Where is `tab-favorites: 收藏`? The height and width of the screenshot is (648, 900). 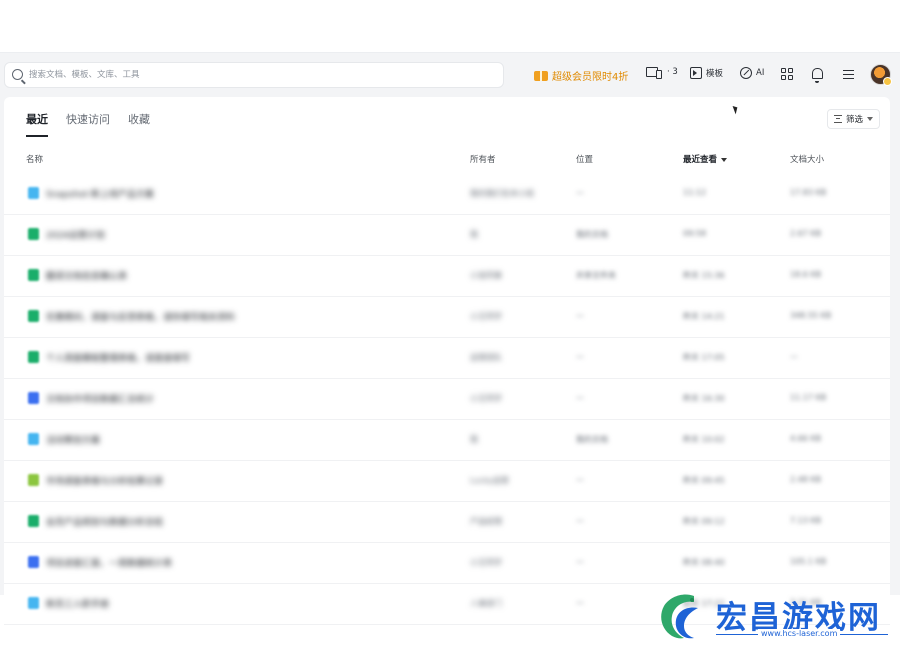 tab-favorites: 收藏 is located at coordinates (139, 124).